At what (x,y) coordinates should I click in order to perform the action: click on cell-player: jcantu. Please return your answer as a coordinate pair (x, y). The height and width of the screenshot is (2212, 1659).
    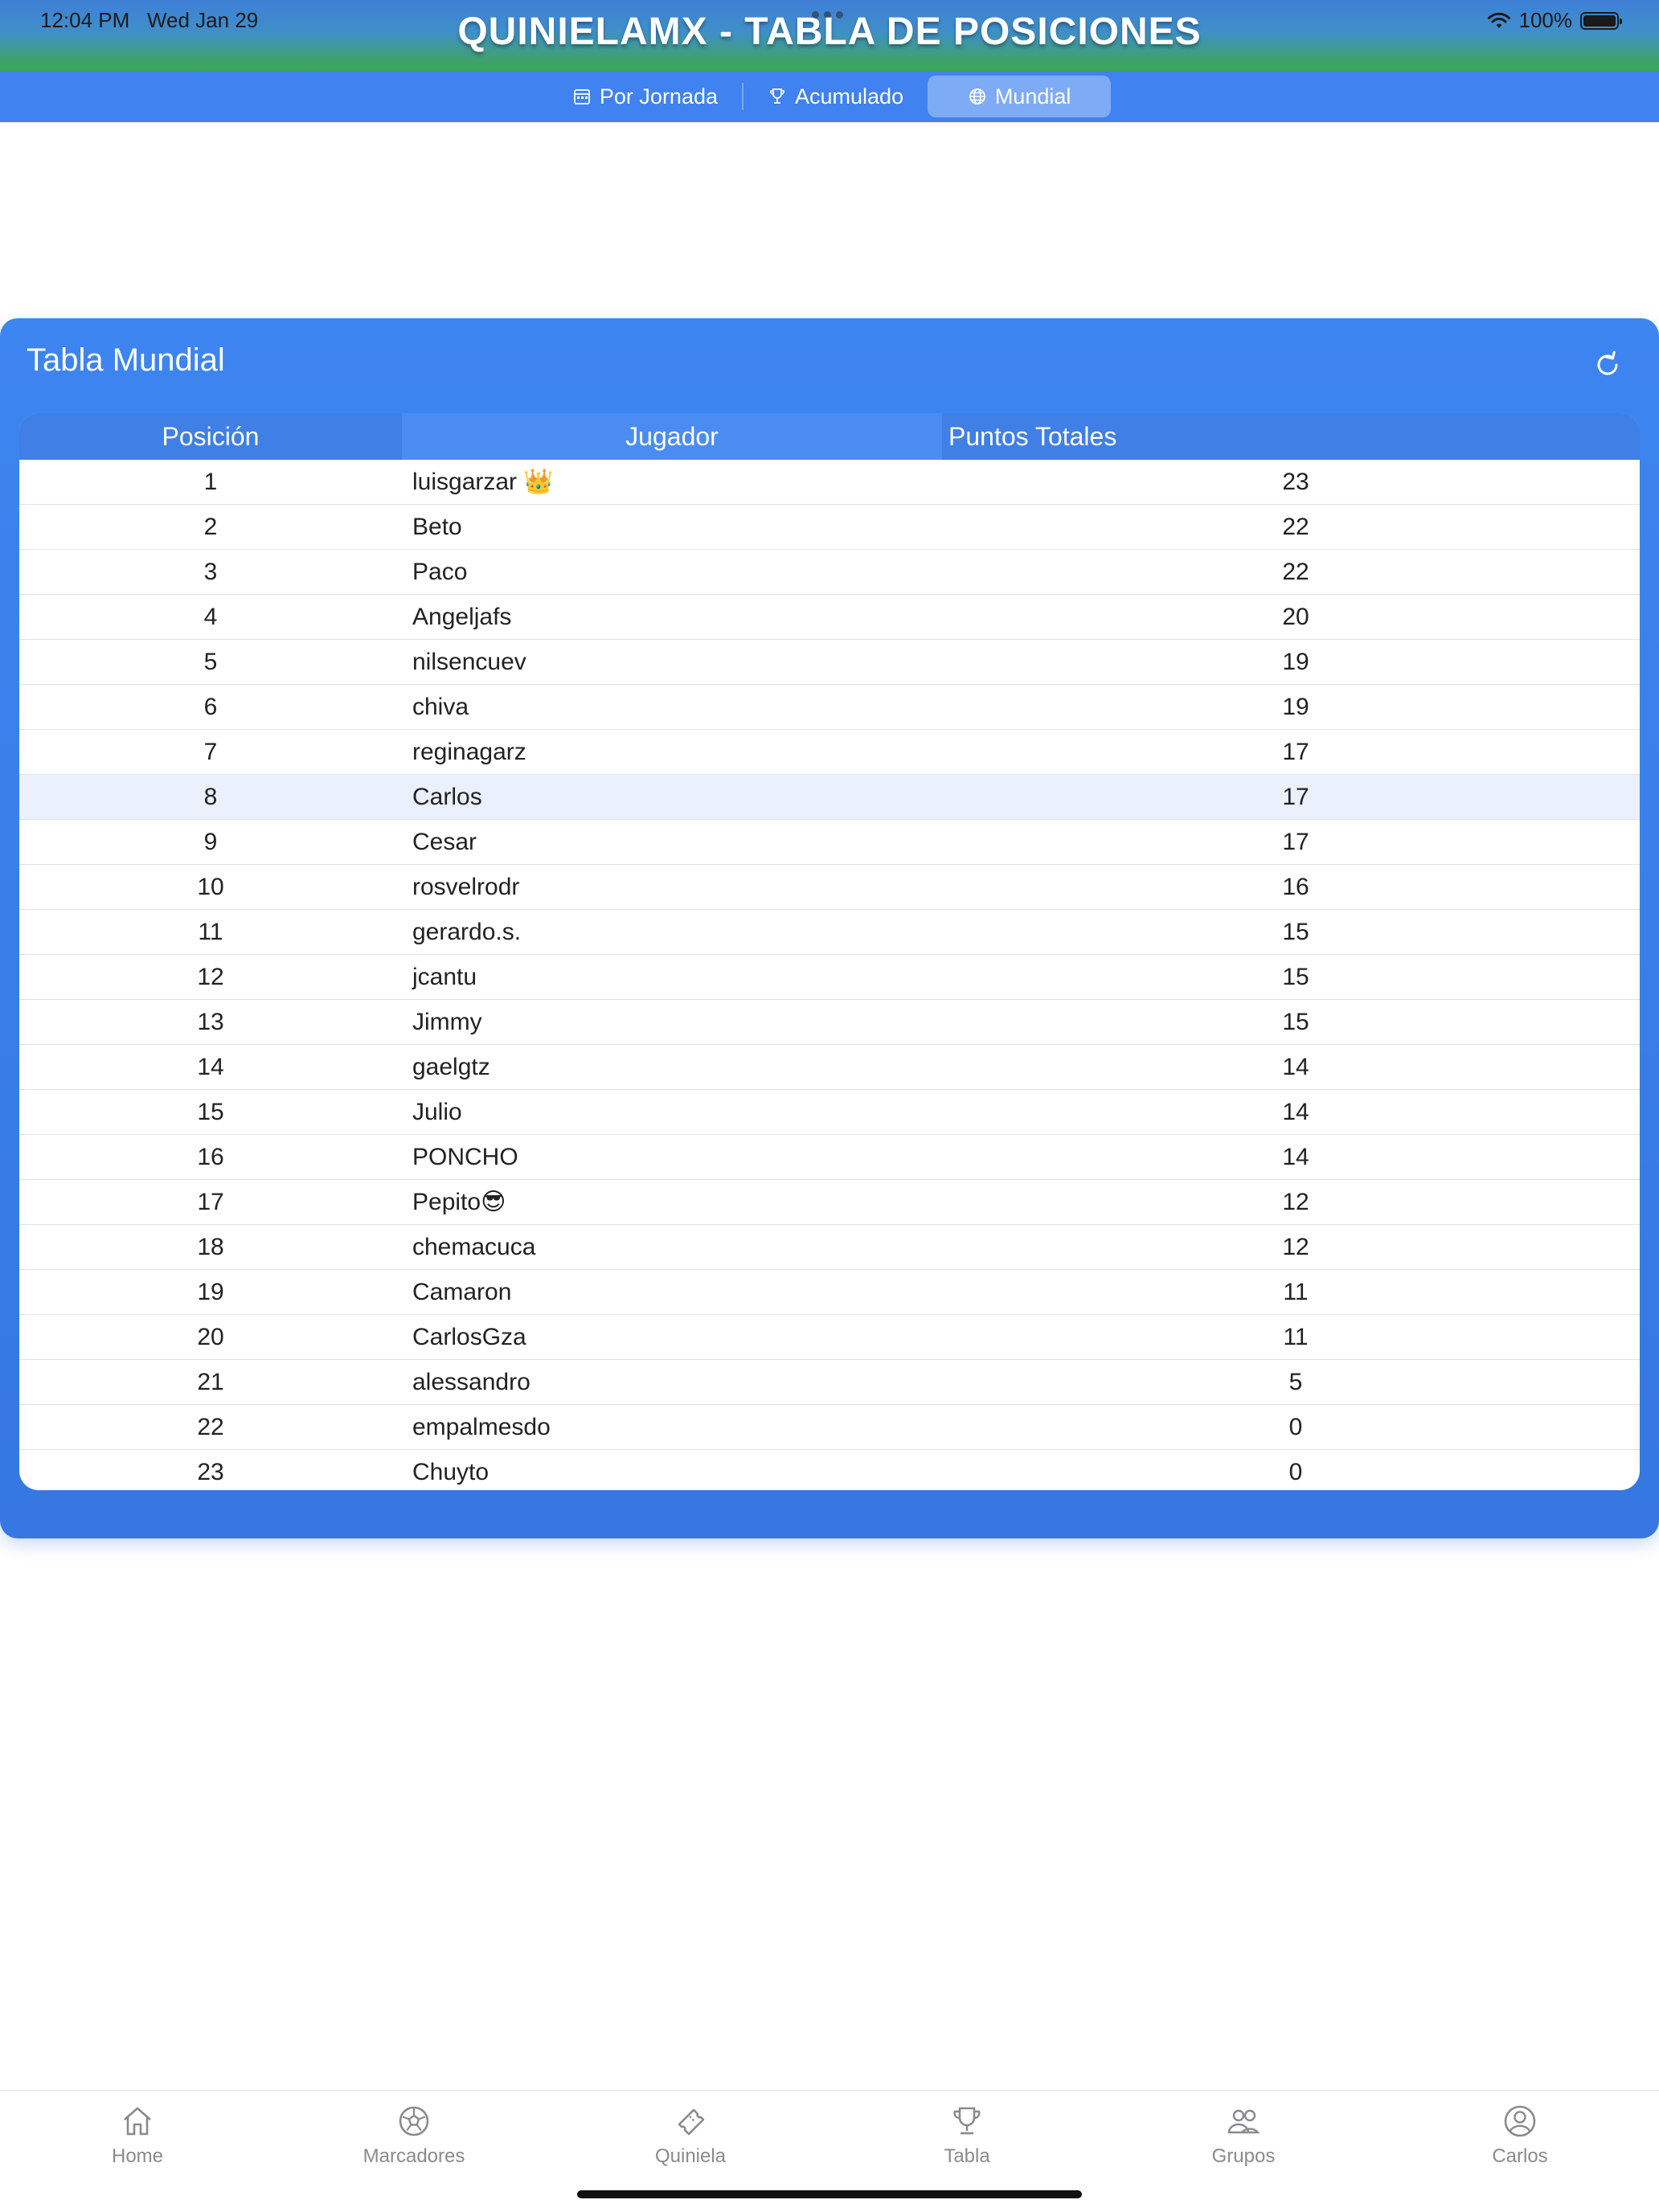
    Looking at the image, I should click on (444, 977).